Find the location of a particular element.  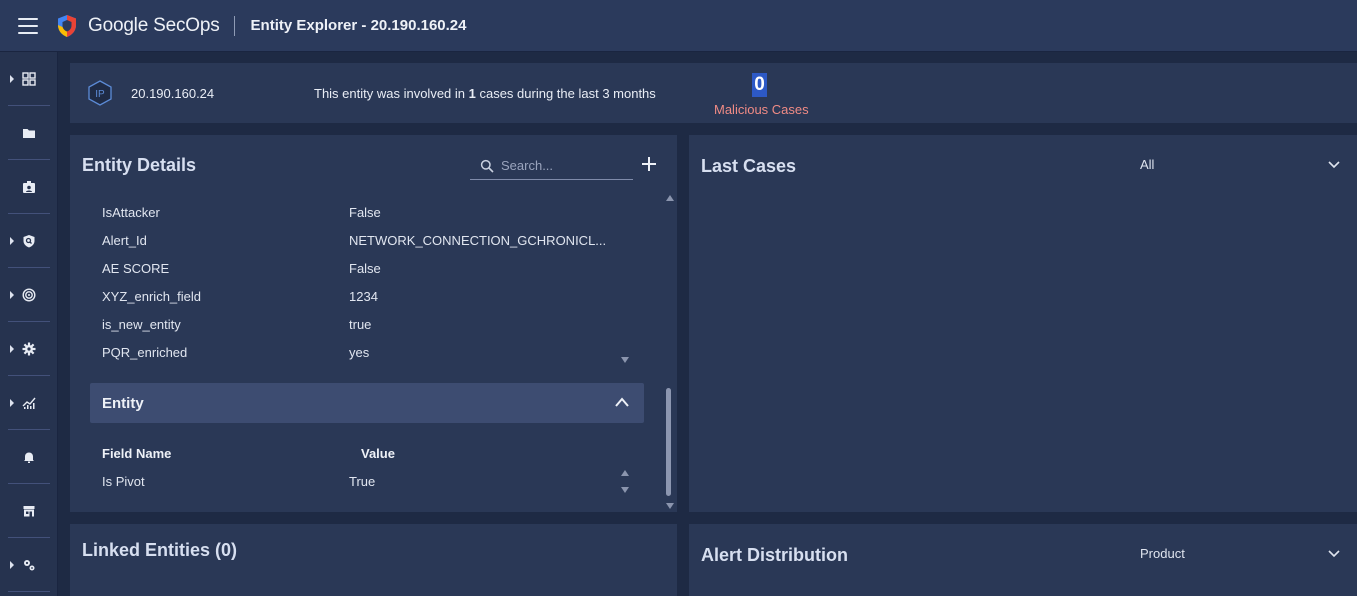

section-scroll-down-icon is located at coordinates (625, 490).